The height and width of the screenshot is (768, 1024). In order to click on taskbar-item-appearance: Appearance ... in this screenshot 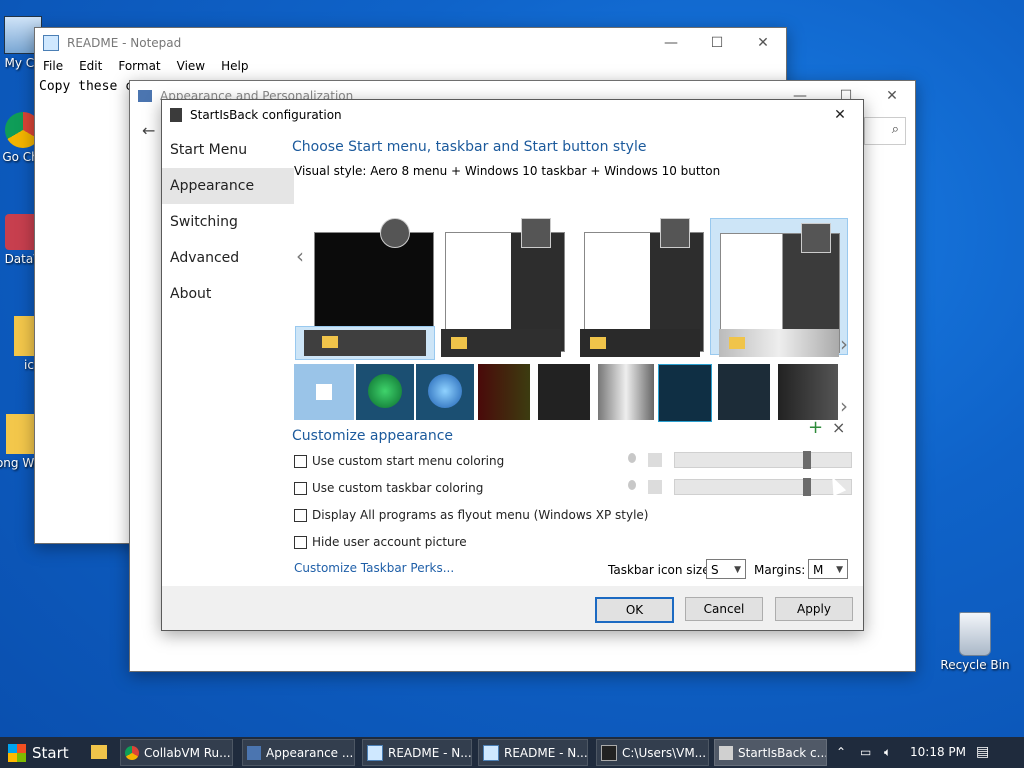, I will do `click(298, 752)`.